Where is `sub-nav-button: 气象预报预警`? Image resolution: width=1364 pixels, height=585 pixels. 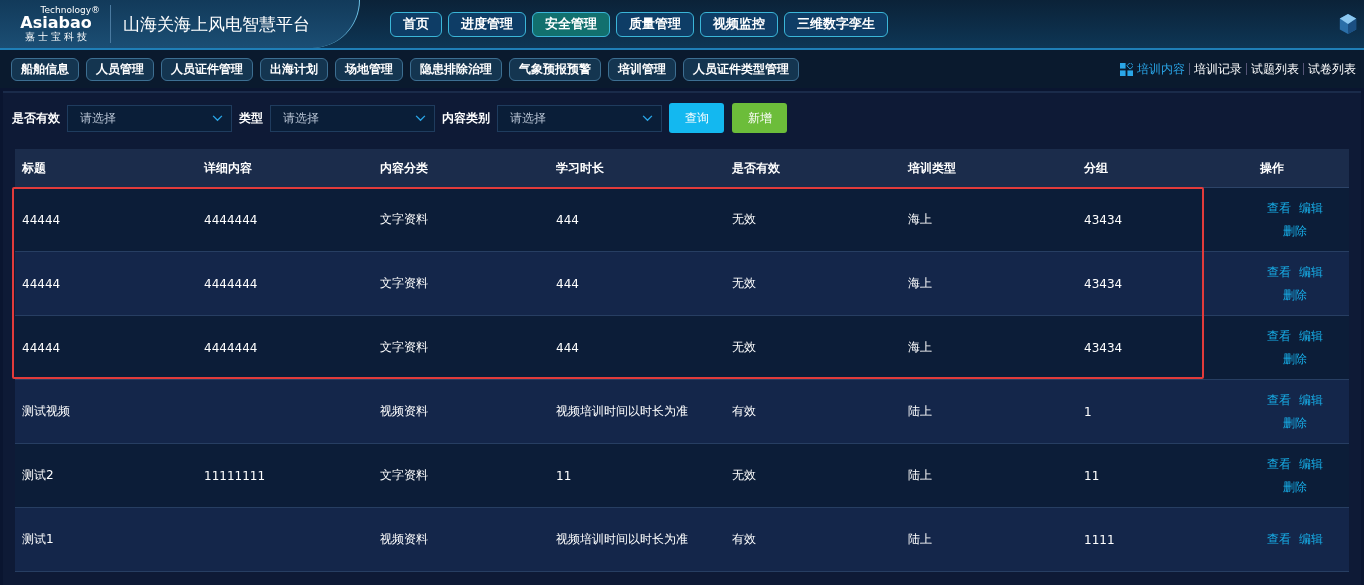 sub-nav-button: 气象预报预警 is located at coordinates (555, 69).